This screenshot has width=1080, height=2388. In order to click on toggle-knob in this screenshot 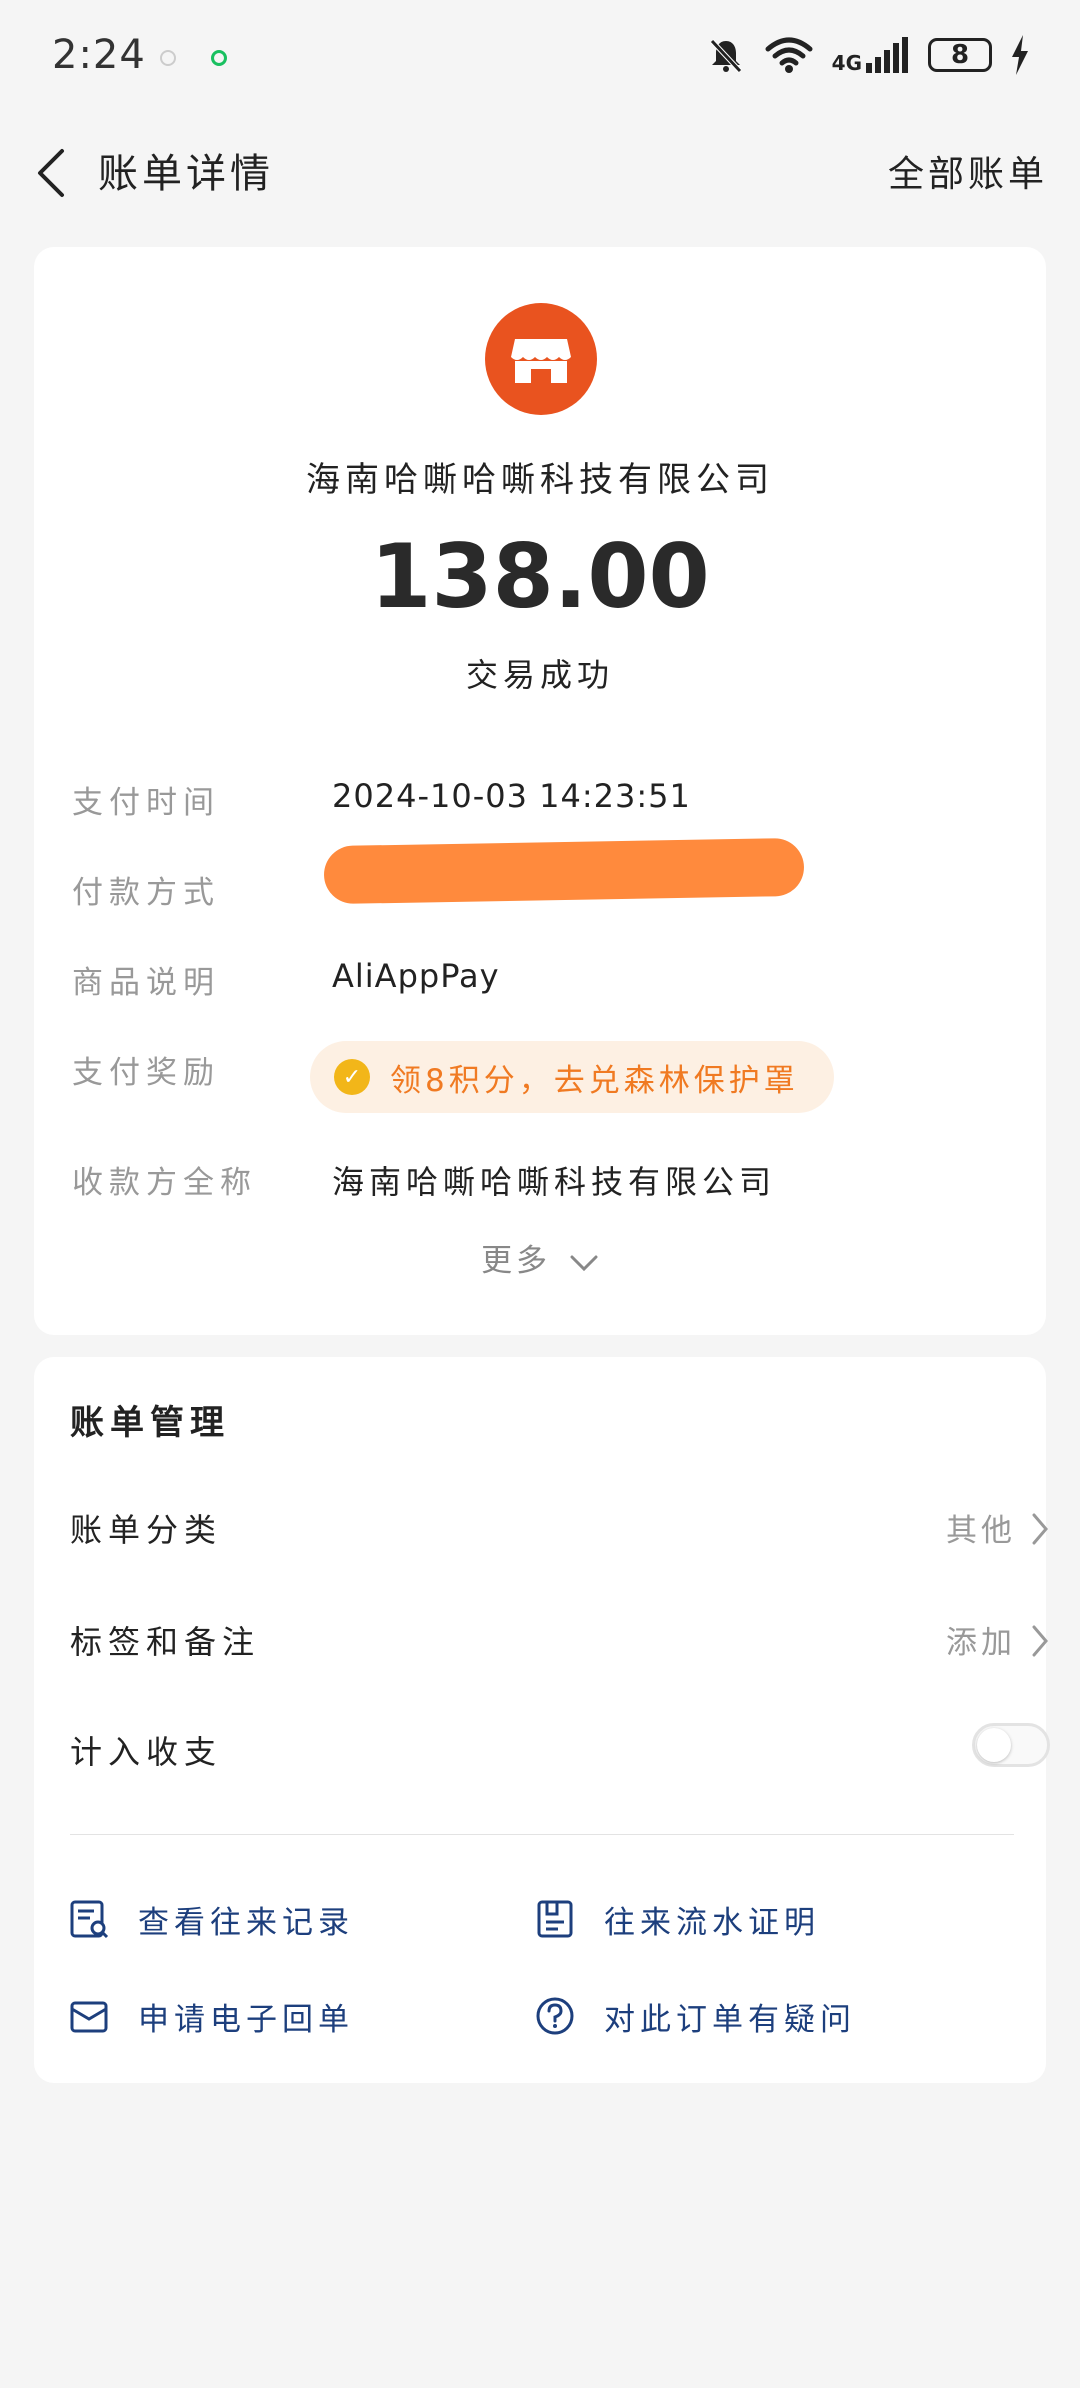, I will do `click(994, 1745)`.